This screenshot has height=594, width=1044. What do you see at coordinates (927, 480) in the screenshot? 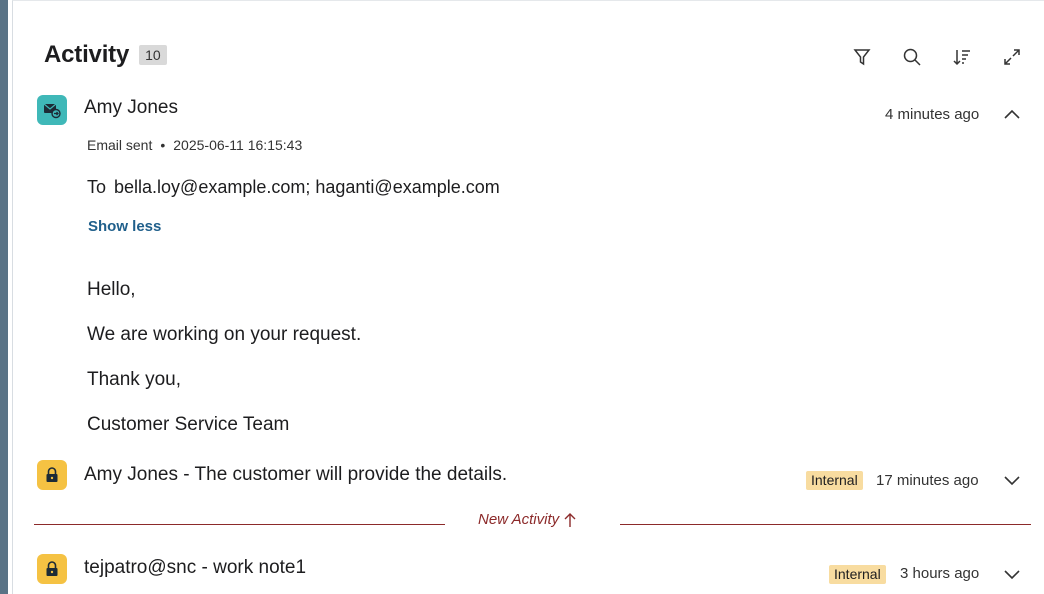
I see `entry-time: 17 minutes ago` at bounding box center [927, 480].